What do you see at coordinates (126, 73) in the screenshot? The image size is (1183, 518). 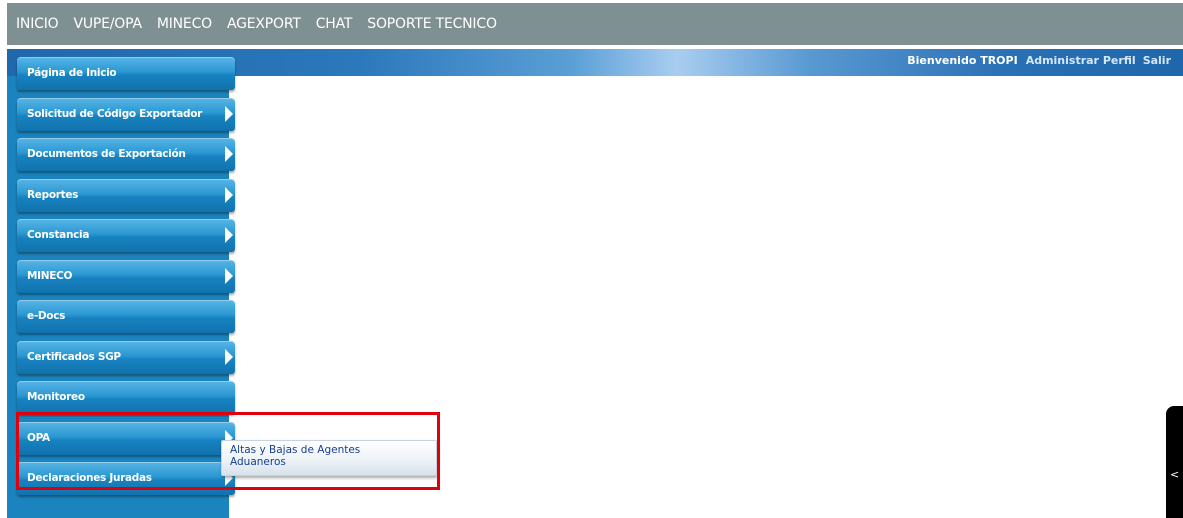 I see `sidebar-item-pagina-de-inicio: Página de Inicio` at bounding box center [126, 73].